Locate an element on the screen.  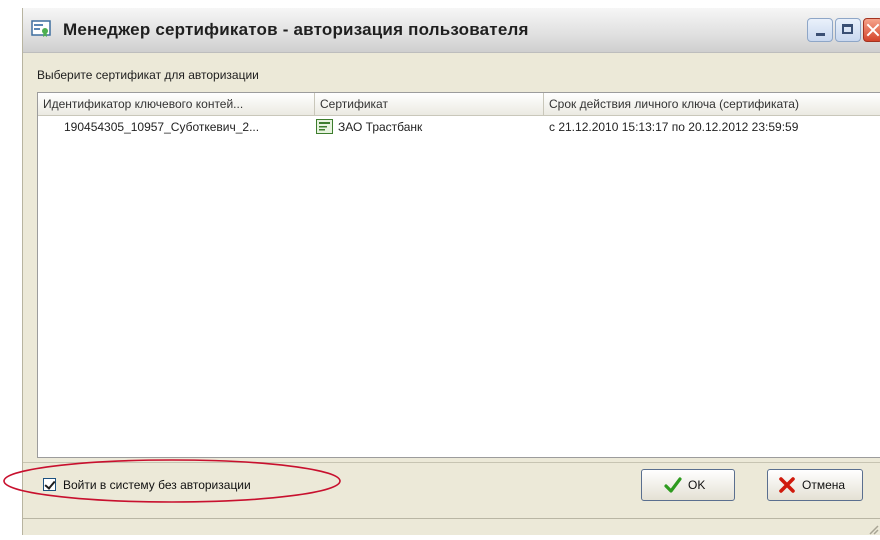
footer-divider is located at coordinates (451, 462).